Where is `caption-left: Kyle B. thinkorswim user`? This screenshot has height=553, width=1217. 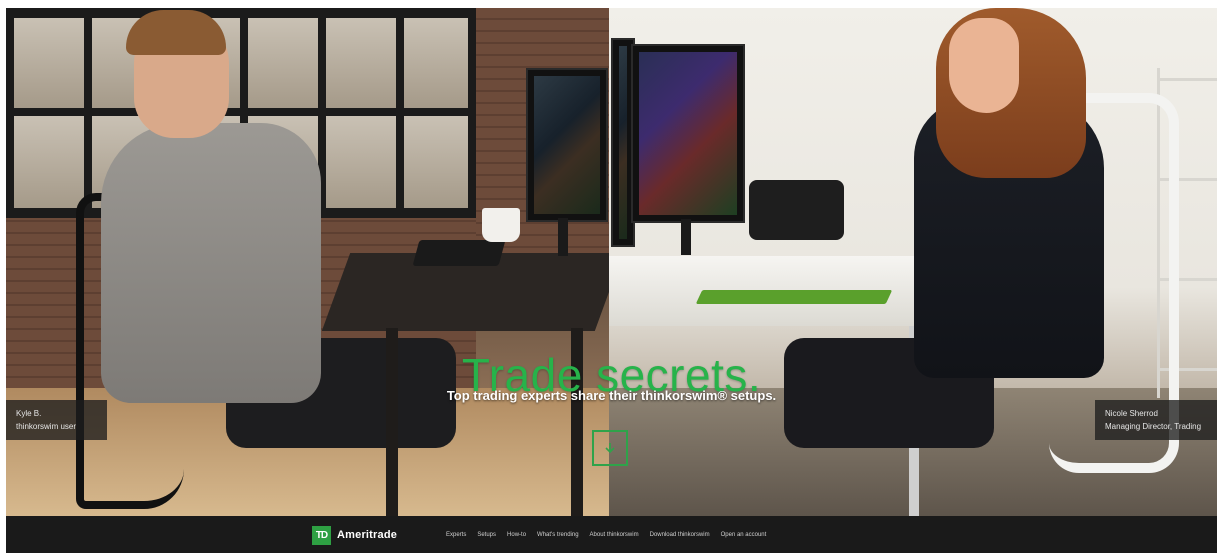 caption-left: Kyle B. thinkorswim user is located at coordinates (56, 420).